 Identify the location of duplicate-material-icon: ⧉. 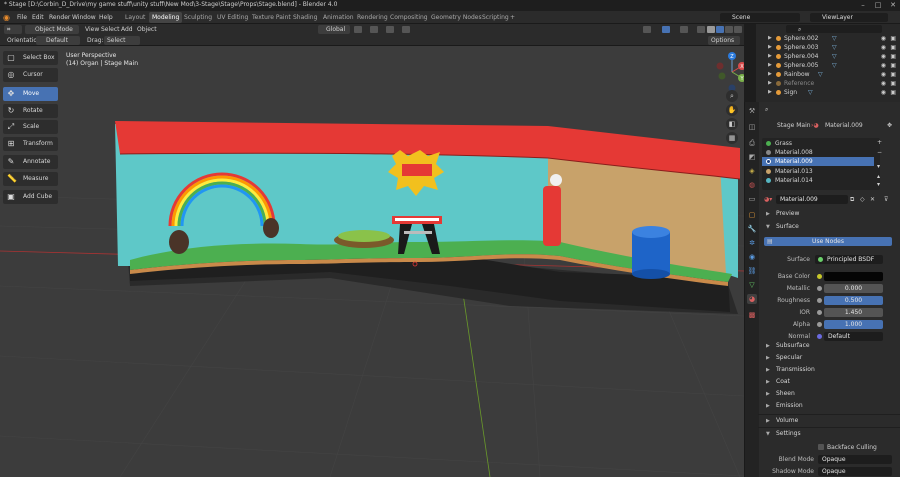
(852, 200).